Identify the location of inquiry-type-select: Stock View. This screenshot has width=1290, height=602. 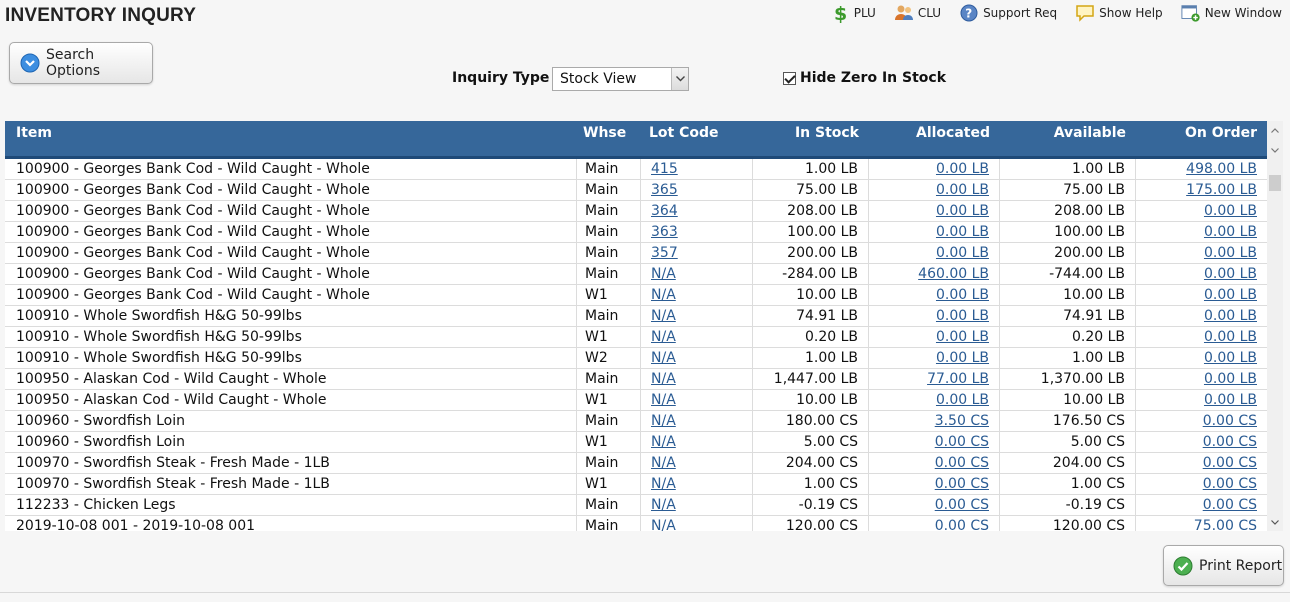
(620, 79).